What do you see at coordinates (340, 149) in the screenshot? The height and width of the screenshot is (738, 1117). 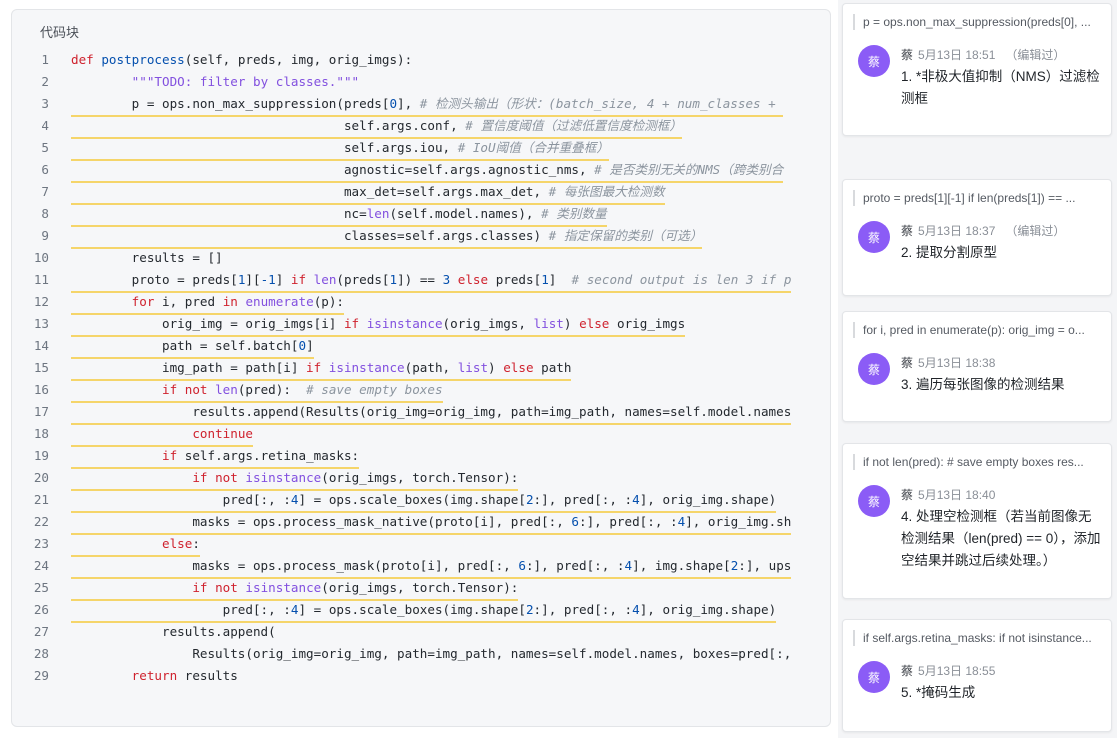 I see `highlighted-code-text: self.args.iou, # IoU阈值（合并重叠框）` at bounding box center [340, 149].